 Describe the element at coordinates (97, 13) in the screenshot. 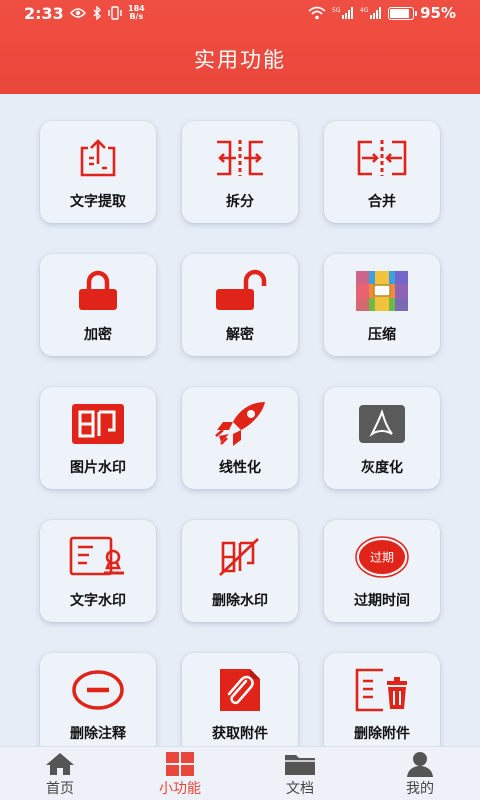

I see `bluetooth-icon` at that location.